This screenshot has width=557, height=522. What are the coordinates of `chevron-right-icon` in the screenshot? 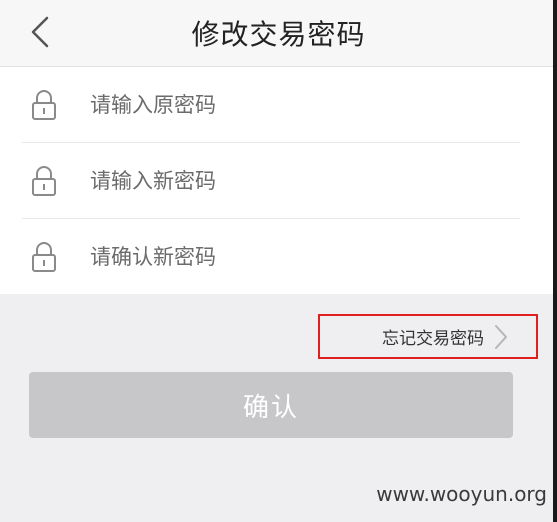 It's located at (501, 336).